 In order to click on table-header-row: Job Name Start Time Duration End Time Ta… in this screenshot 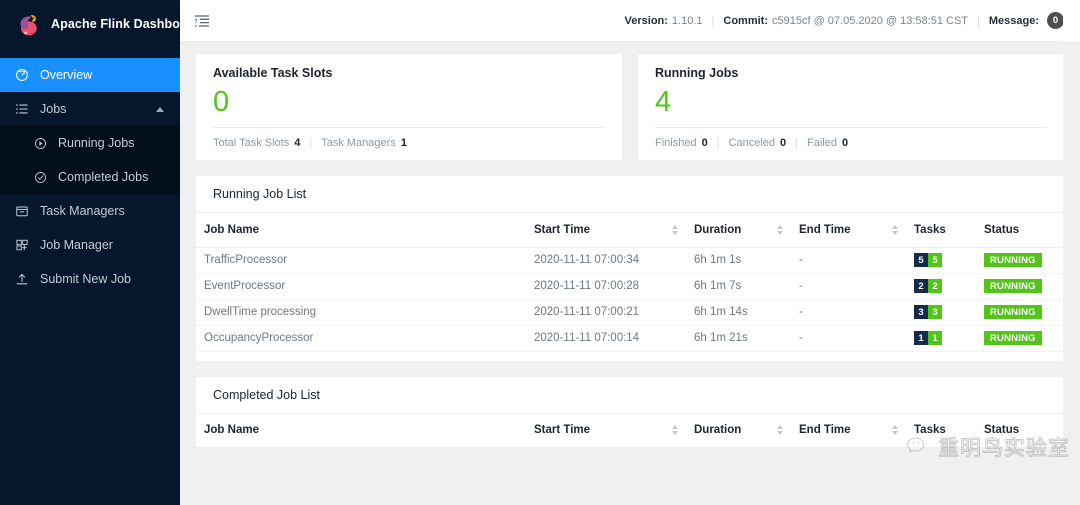, I will do `click(638, 230)`.